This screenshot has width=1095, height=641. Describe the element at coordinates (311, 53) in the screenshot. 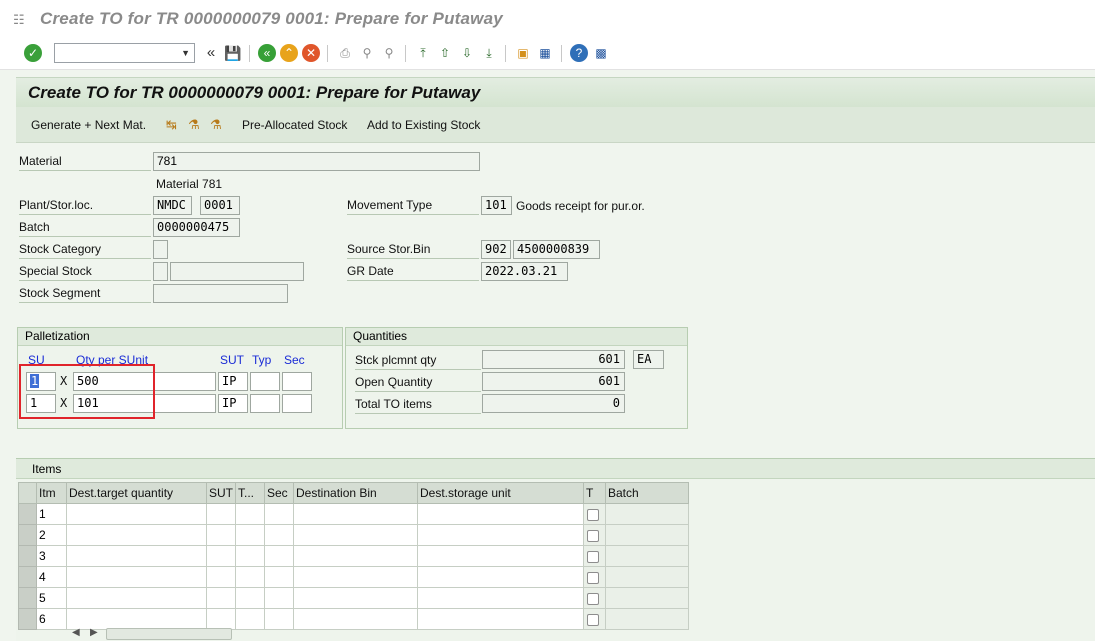

I see `cancel-icon: ✕` at that location.